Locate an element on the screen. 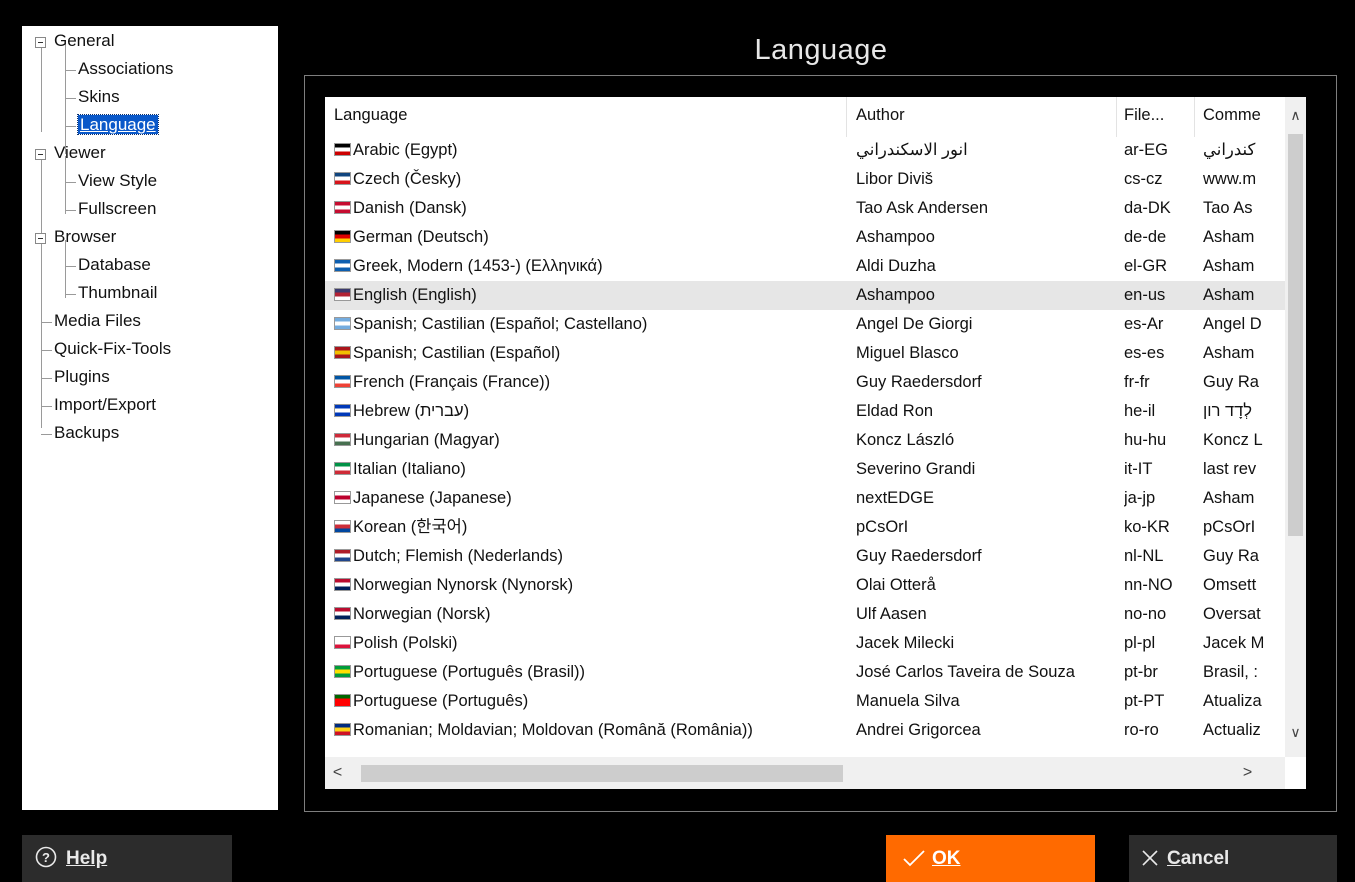 The width and height of the screenshot is (1355, 882). tree-item-skins: Skins is located at coordinates (99, 97).